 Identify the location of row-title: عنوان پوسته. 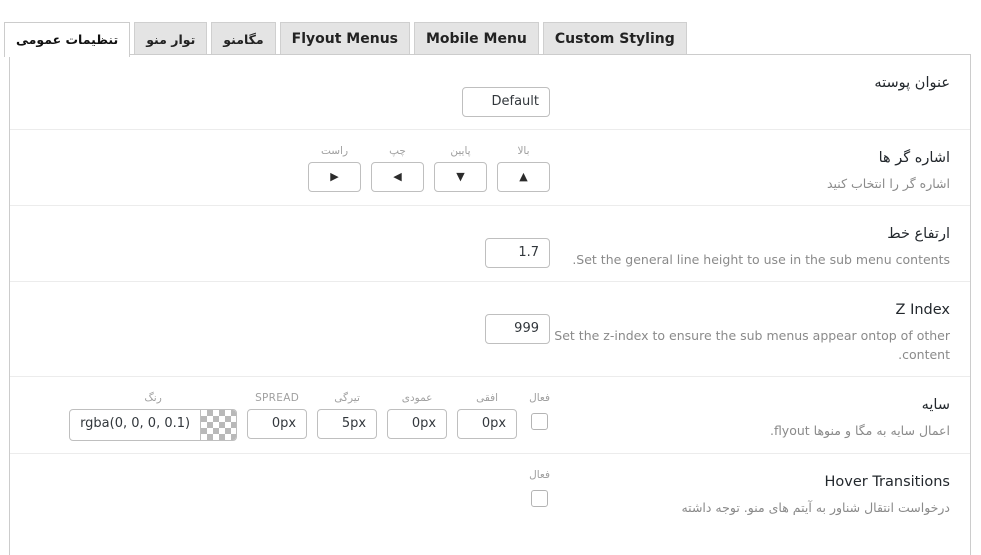
(912, 83).